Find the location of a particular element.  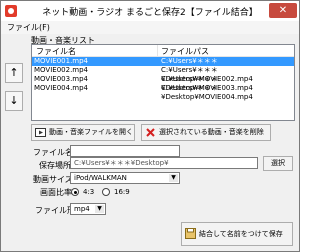

column-header-filepath: ファイルパス is located at coordinates (185, 51).